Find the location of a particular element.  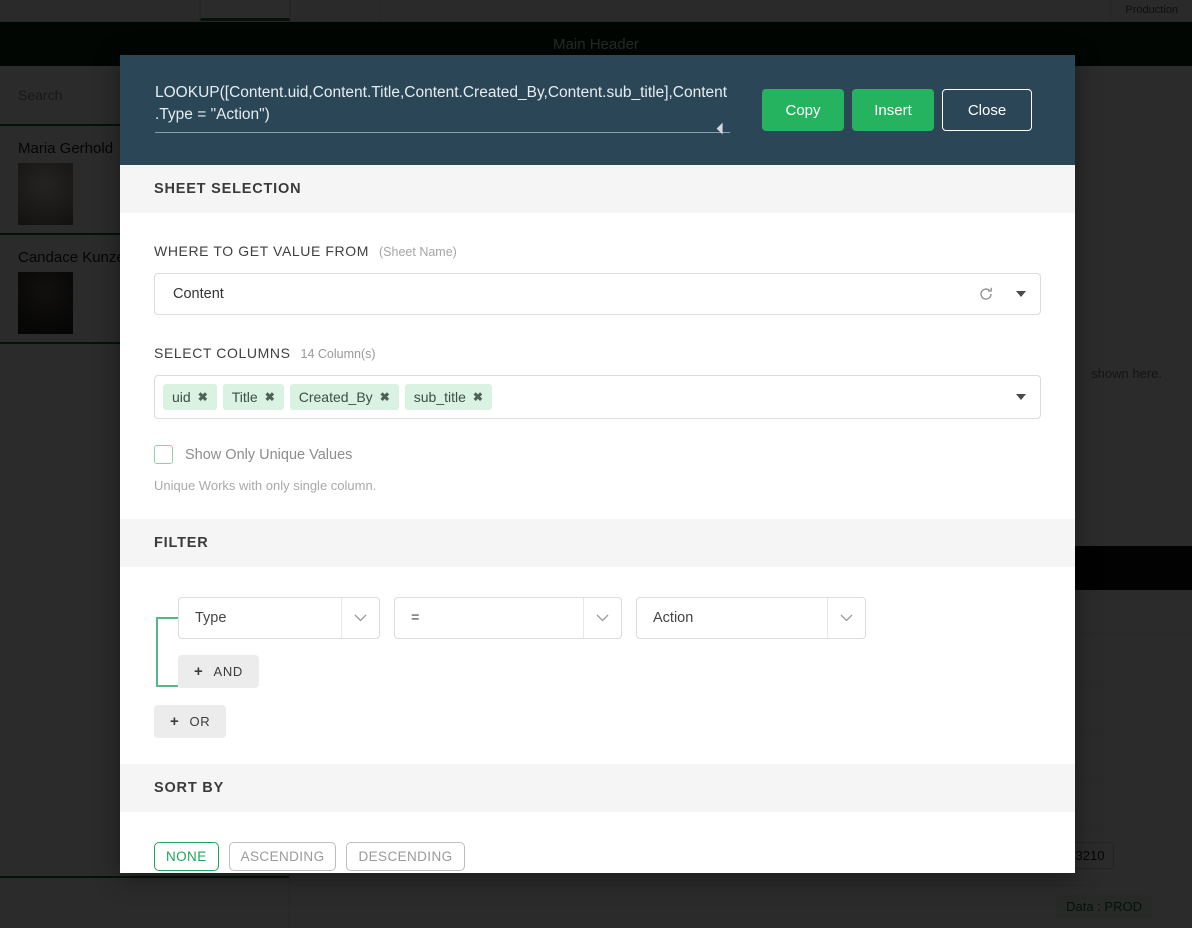

where-to-get-value-label: WHERE TO GET VALUE FROM is located at coordinates (262, 251).